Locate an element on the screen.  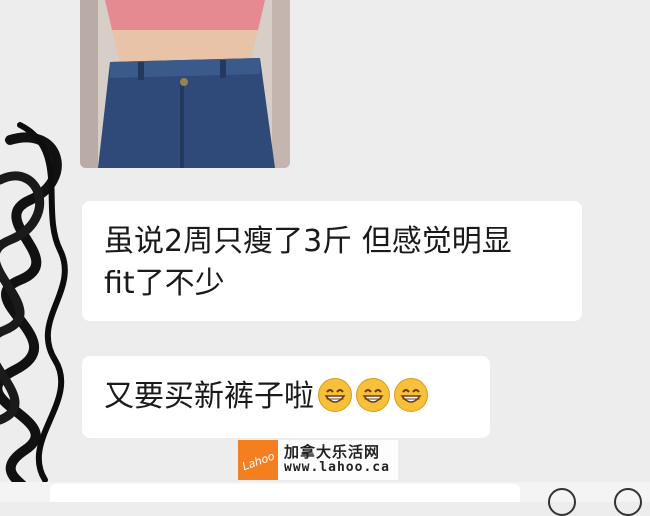
site-watermark: Lahoo 加拿大乐活网 www.lahoo.ca is located at coordinates (318, 460).